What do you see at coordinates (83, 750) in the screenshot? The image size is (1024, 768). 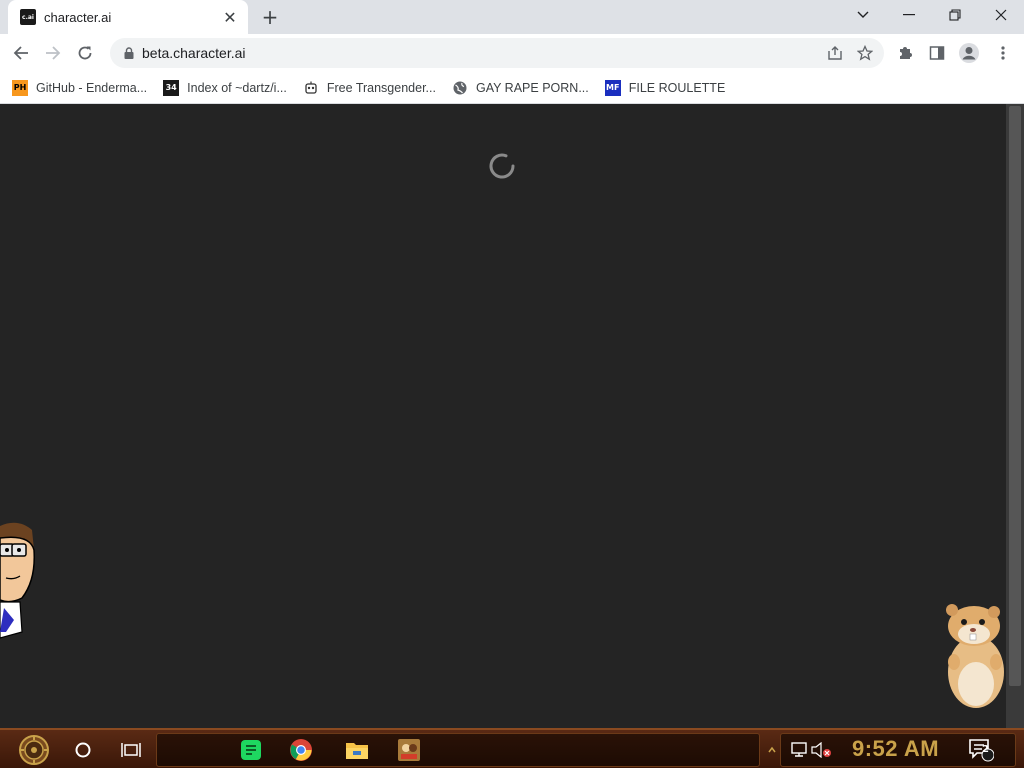 I see `cortana-search-icon` at bounding box center [83, 750].